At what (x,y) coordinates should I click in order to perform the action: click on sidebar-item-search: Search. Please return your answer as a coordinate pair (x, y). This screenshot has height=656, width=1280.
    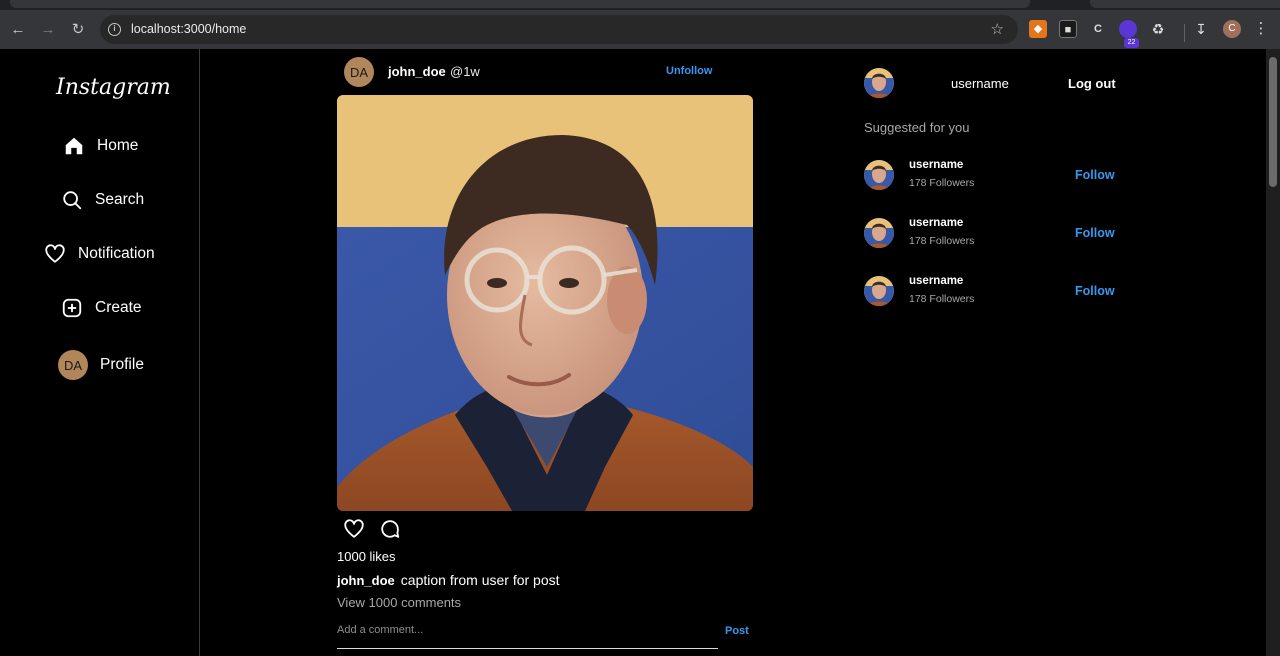
    Looking at the image, I should click on (102, 200).